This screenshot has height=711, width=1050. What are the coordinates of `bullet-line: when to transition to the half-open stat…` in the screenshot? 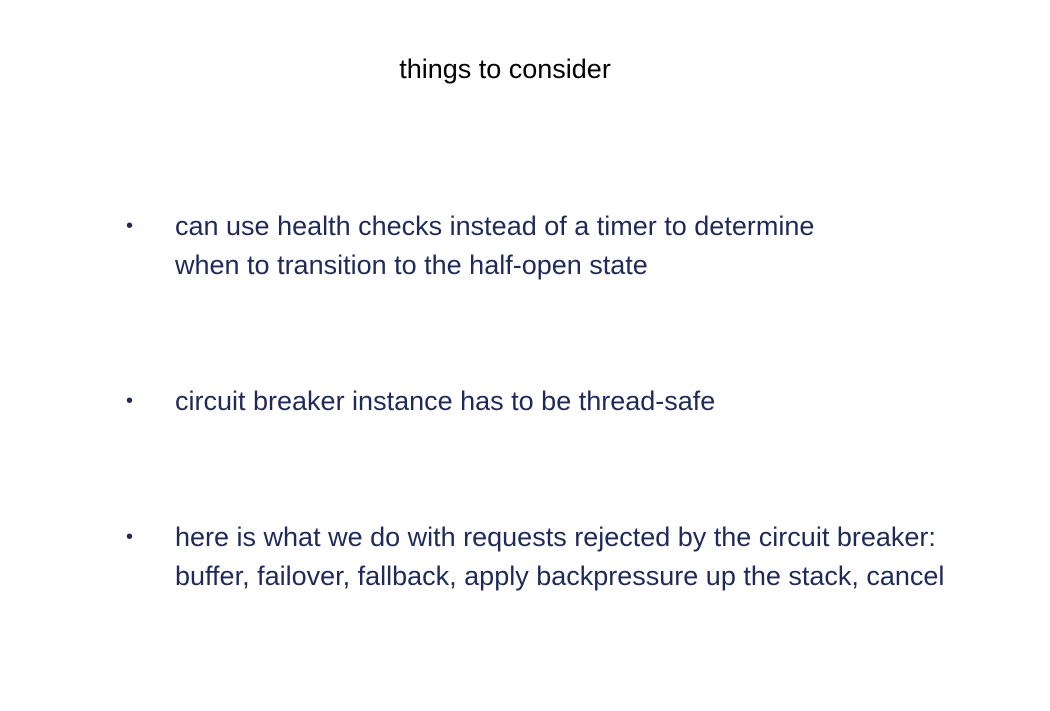 It's located at (411, 265).